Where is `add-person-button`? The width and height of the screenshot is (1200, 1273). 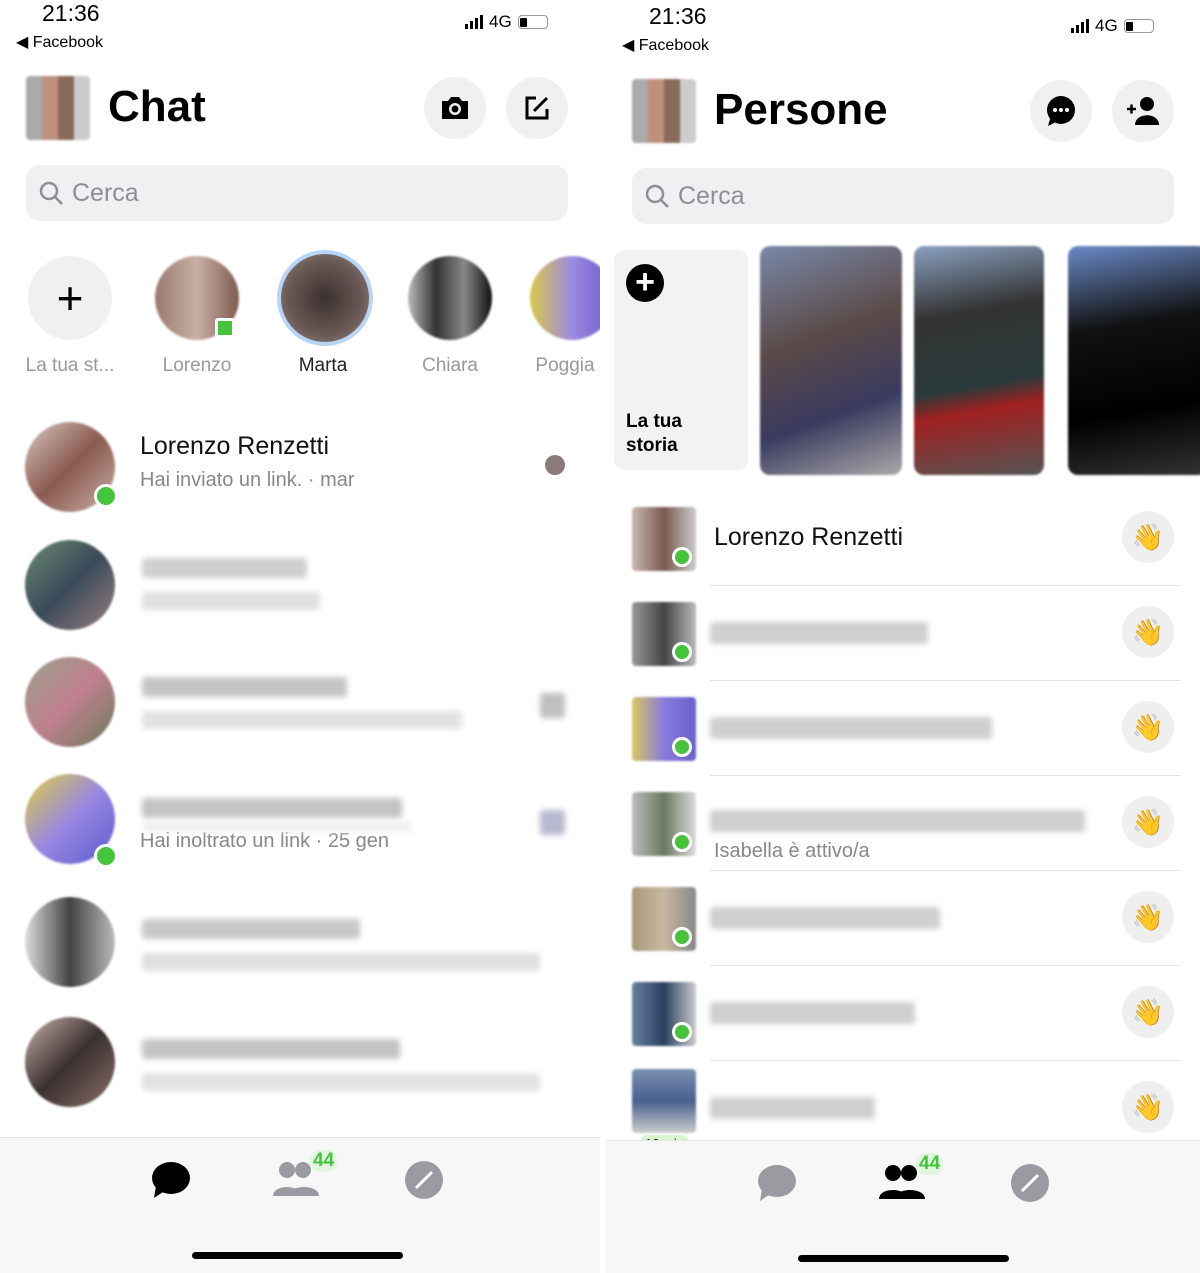 add-person-button is located at coordinates (1143, 111).